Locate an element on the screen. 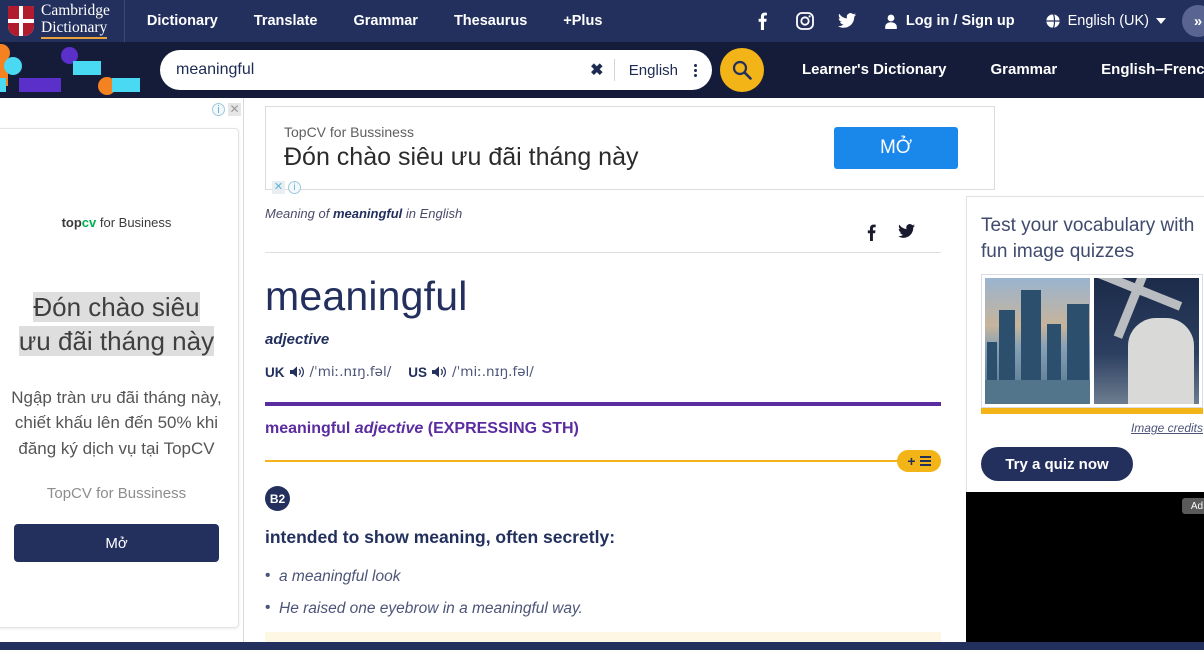 Image resolution: width=1204 pixels, height=650 pixels. breadcrumb-prefix: Meaning of is located at coordinates (299, 213).